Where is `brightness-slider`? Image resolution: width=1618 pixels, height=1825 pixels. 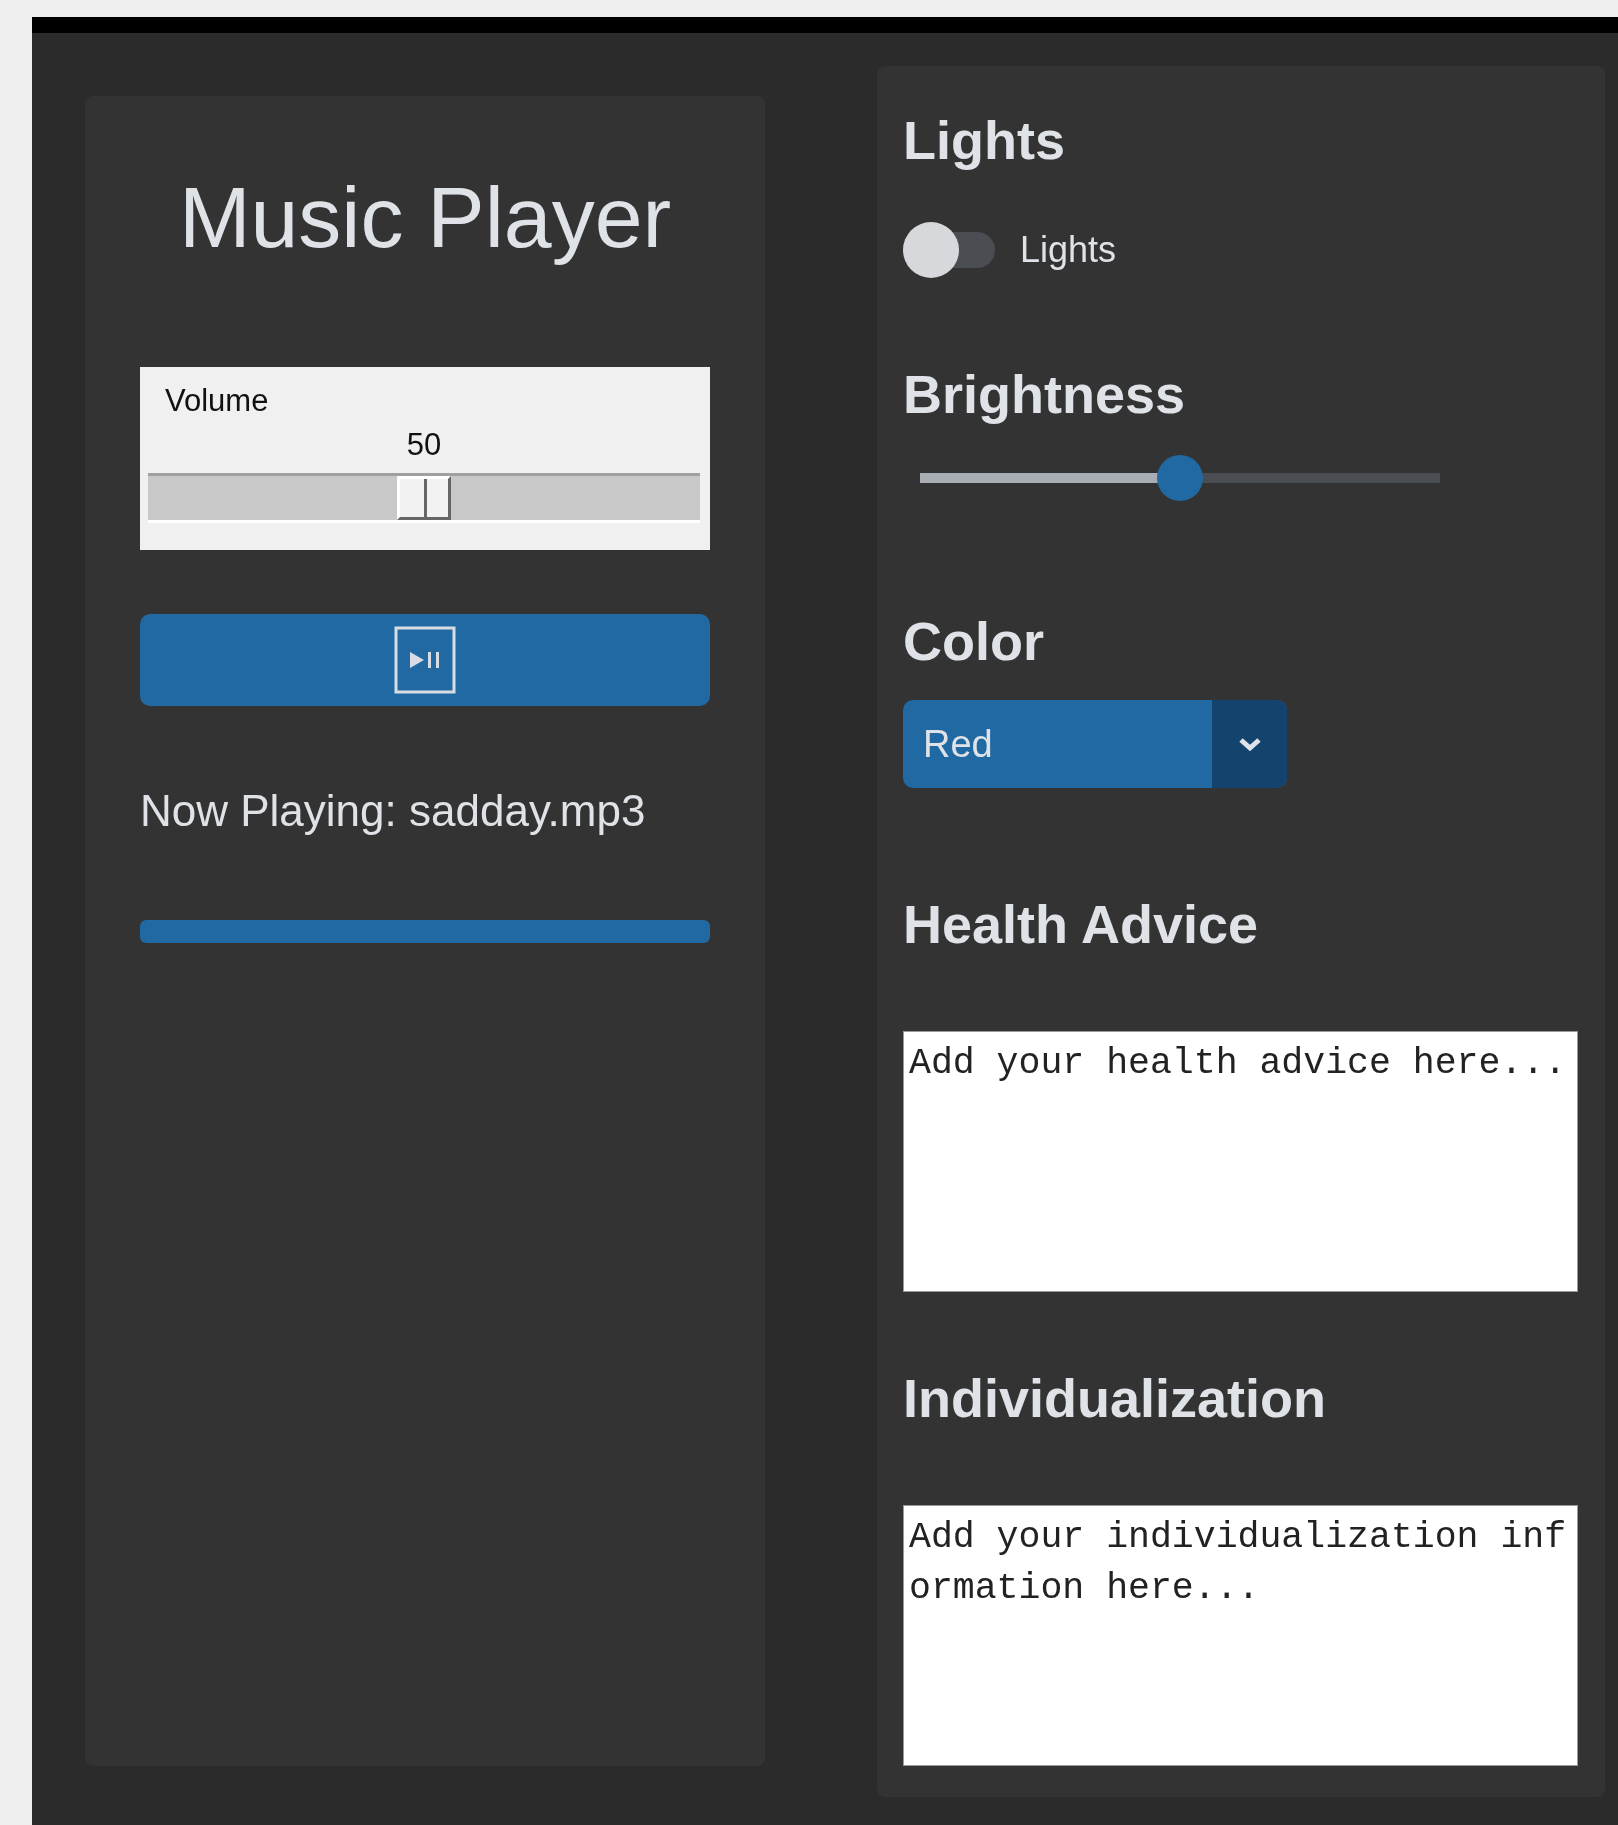
brightness-slider is located at coordinates (1180, 478).